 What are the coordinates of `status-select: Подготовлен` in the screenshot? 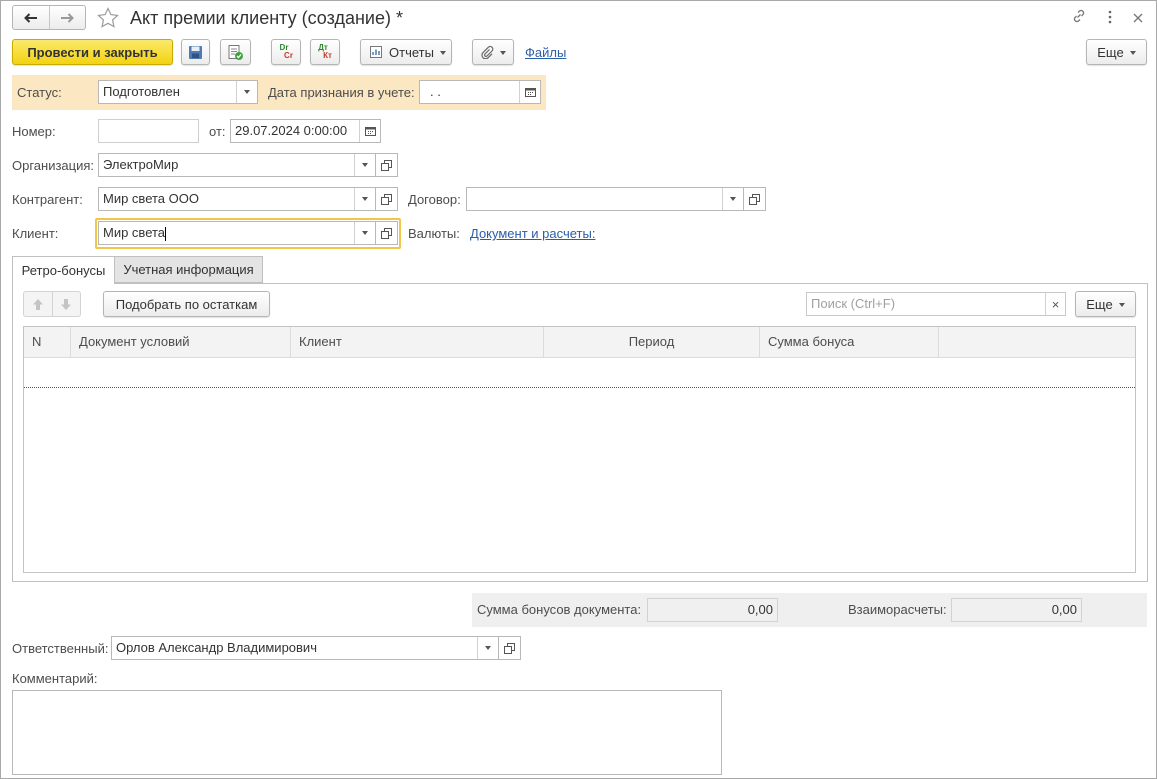 It's located at (178, 92).